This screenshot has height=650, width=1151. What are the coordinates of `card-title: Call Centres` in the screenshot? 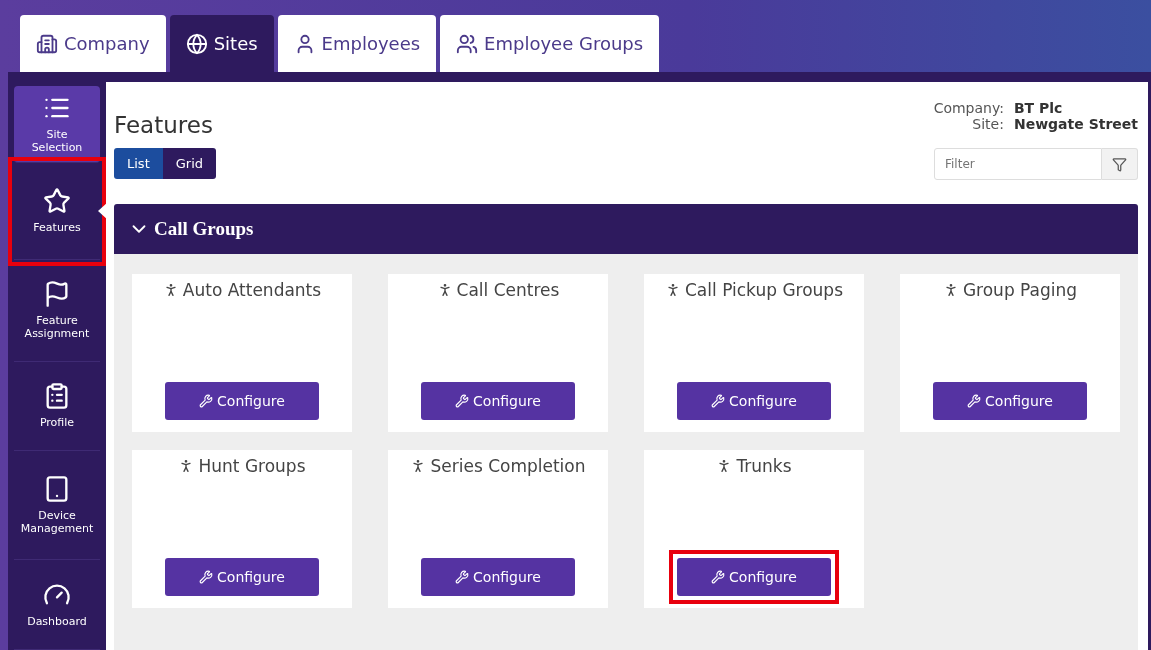 It's located at (498, 290).